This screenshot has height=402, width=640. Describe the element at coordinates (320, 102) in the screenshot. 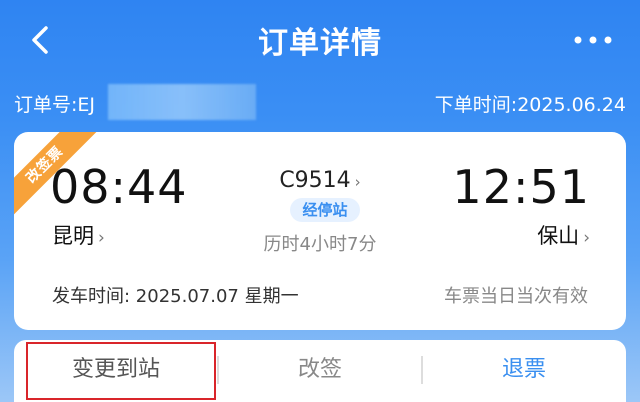

I see `order-info-bar: 订单号:EJ 下单时间:2025.06.24` at that location.